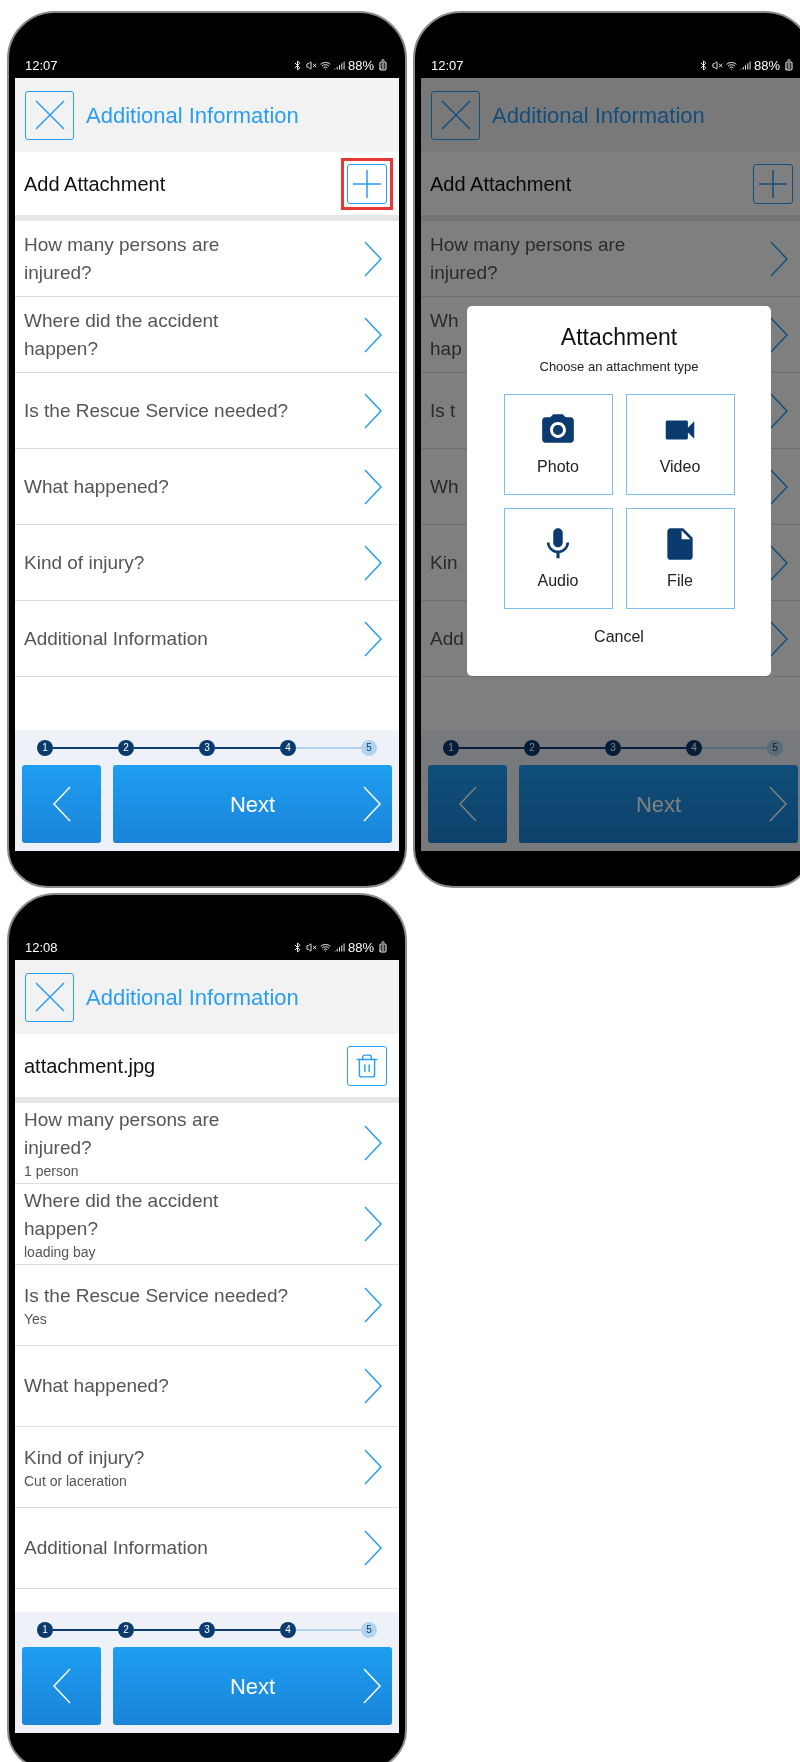 This screenshot has width=800, height=1762. Describe the element at coordinates (36, 1319) in the screenshot. I see `answer-text: Yes` at that location.